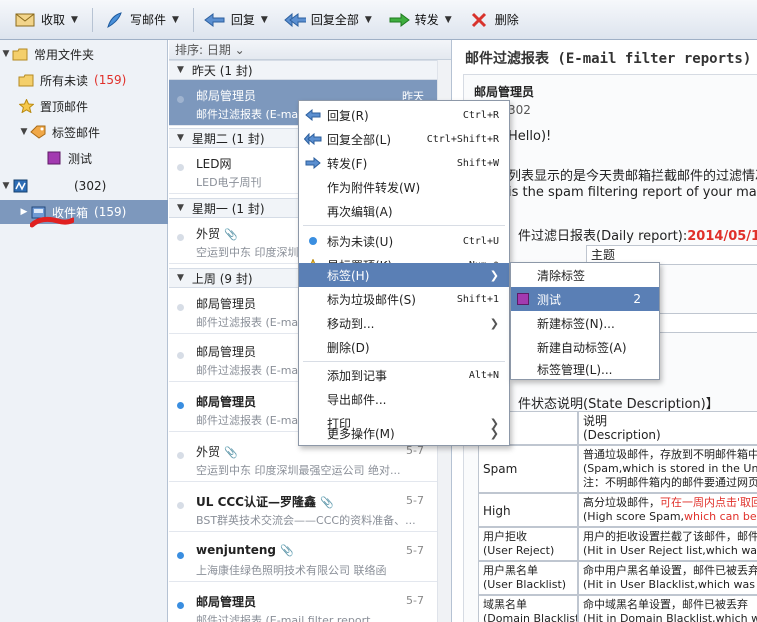  What do you see at coordinates (147, 20) in the screenshot?
I see `compose-label: 写邮件` at bounding box center [147, 20].